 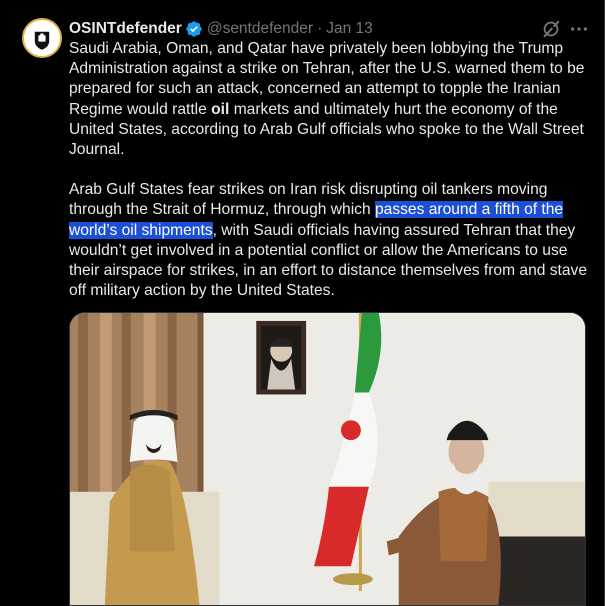 I want to click on grok-icon, so click(x=551, y=29).